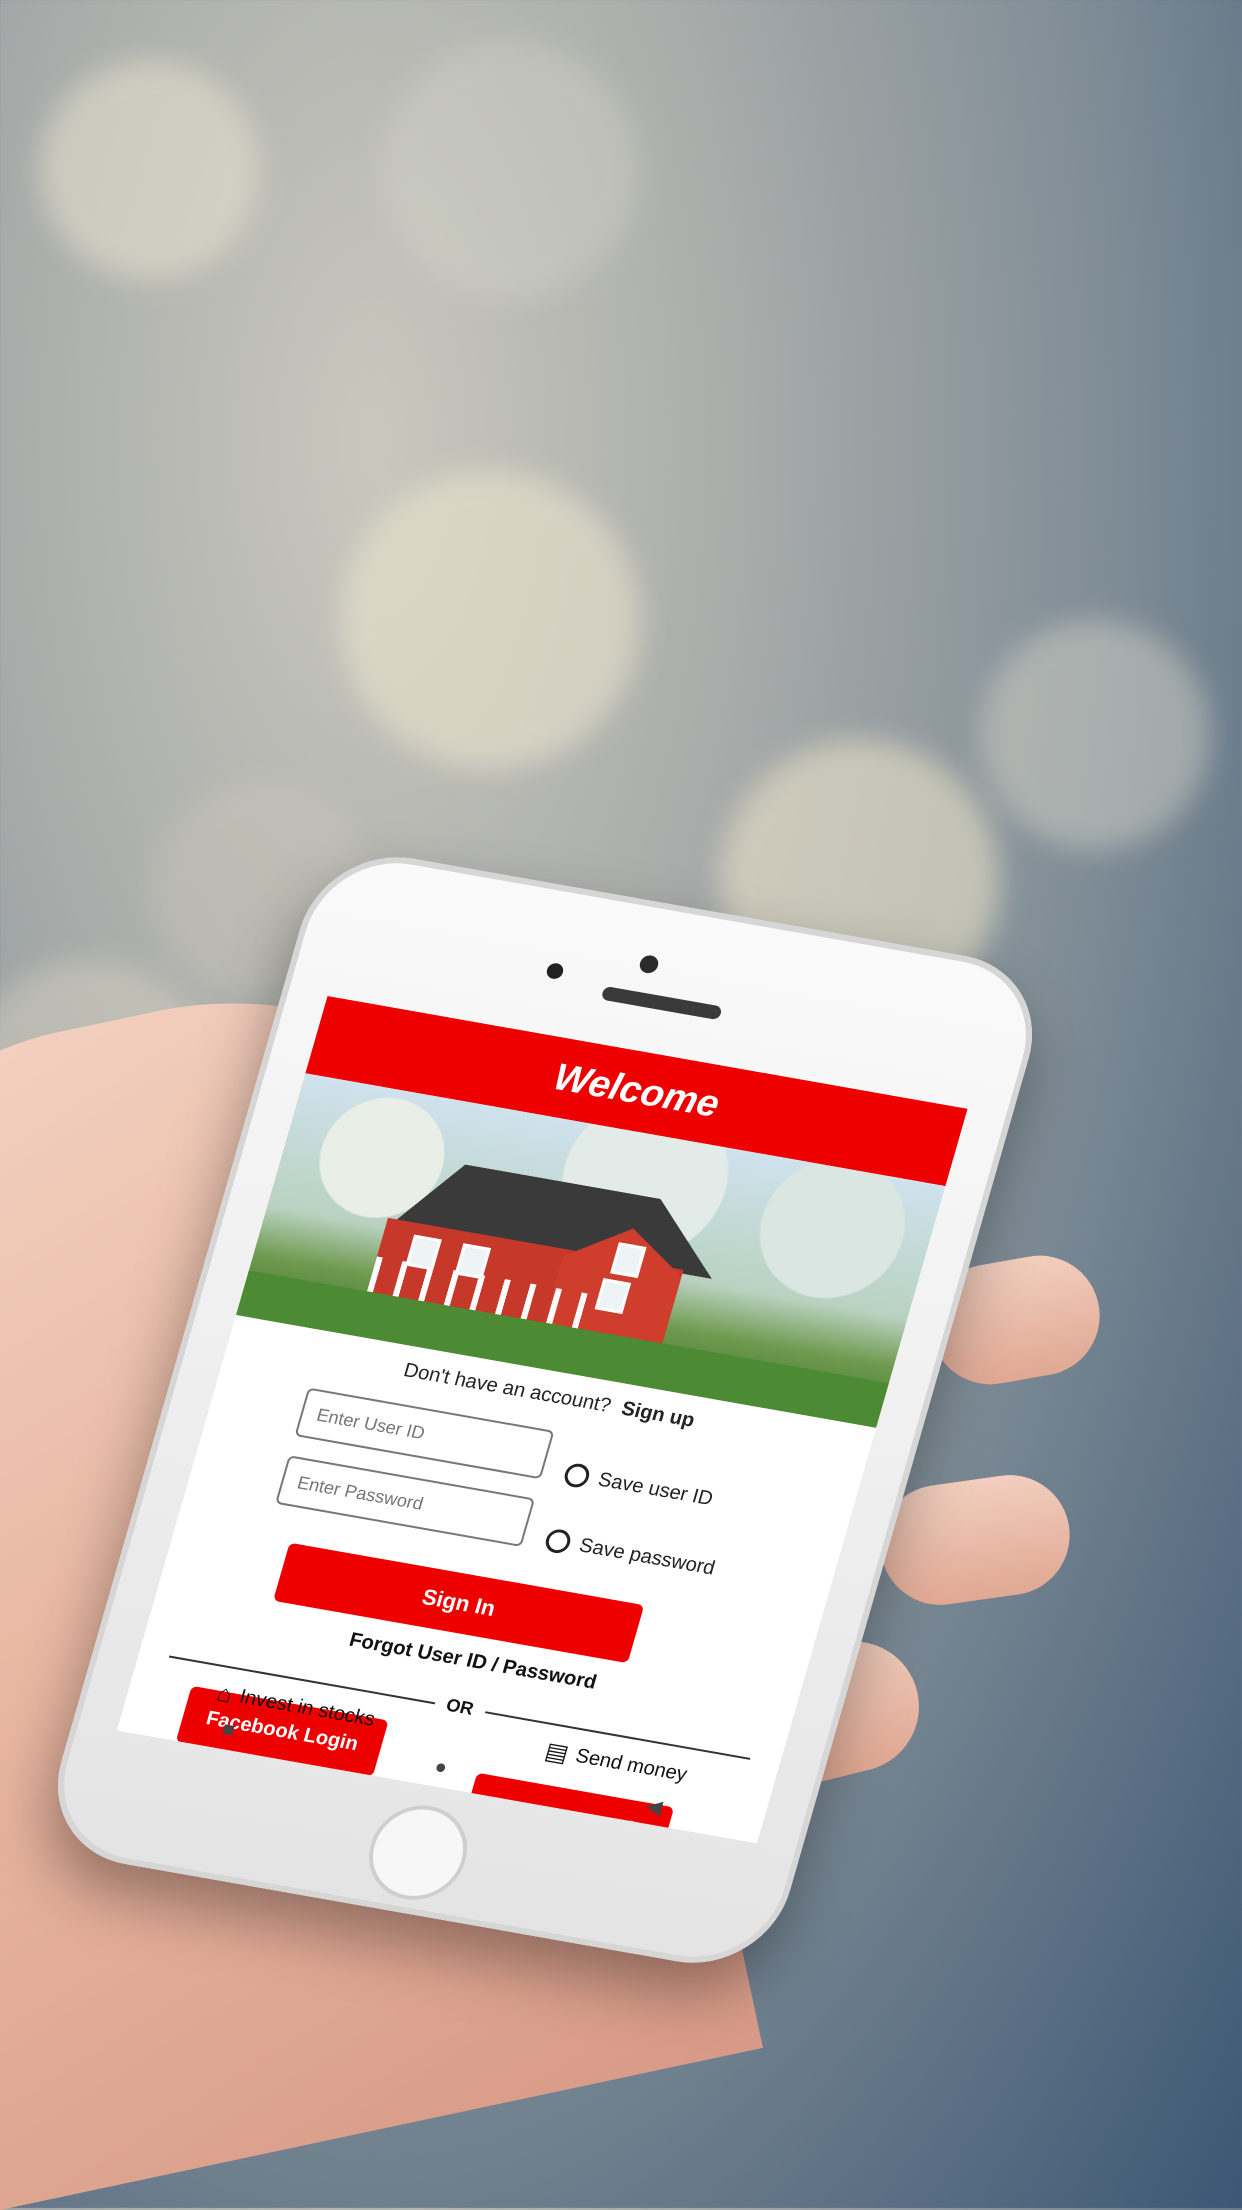  I want to click on save-user-radio, so click(577, 1475).